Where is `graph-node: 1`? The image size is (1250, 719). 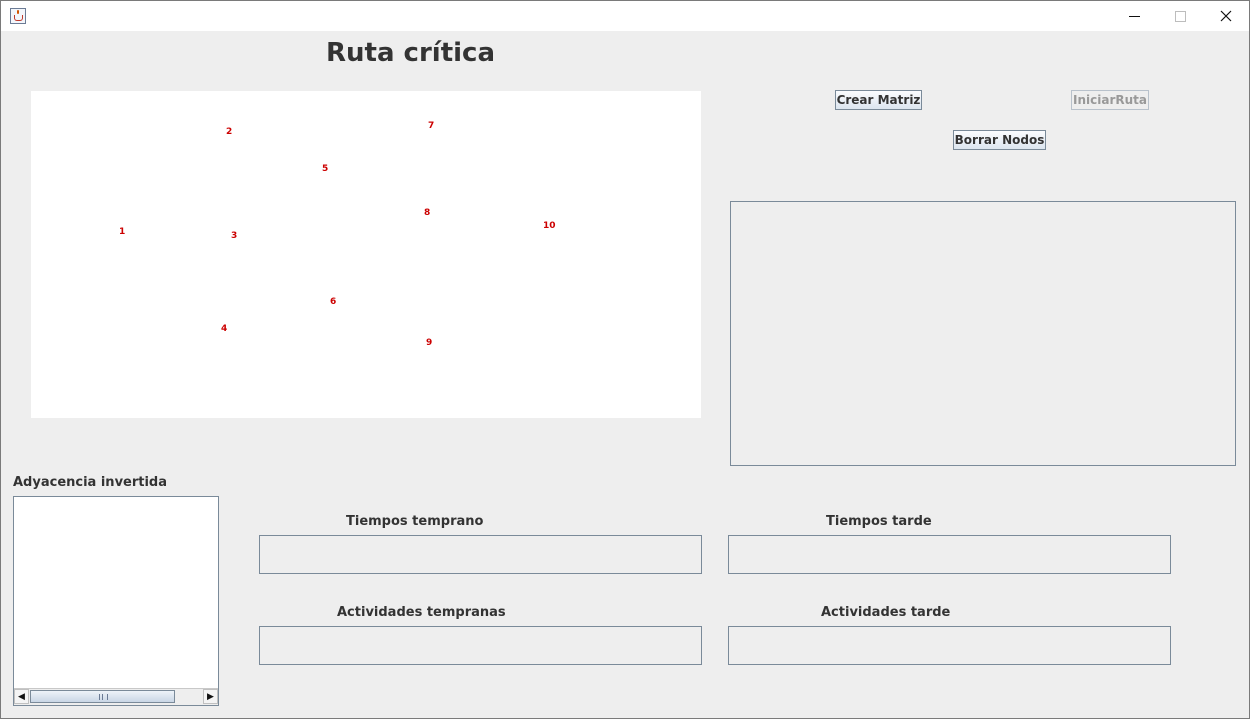 graph-node: 1 is located at coordinates (122, 232).